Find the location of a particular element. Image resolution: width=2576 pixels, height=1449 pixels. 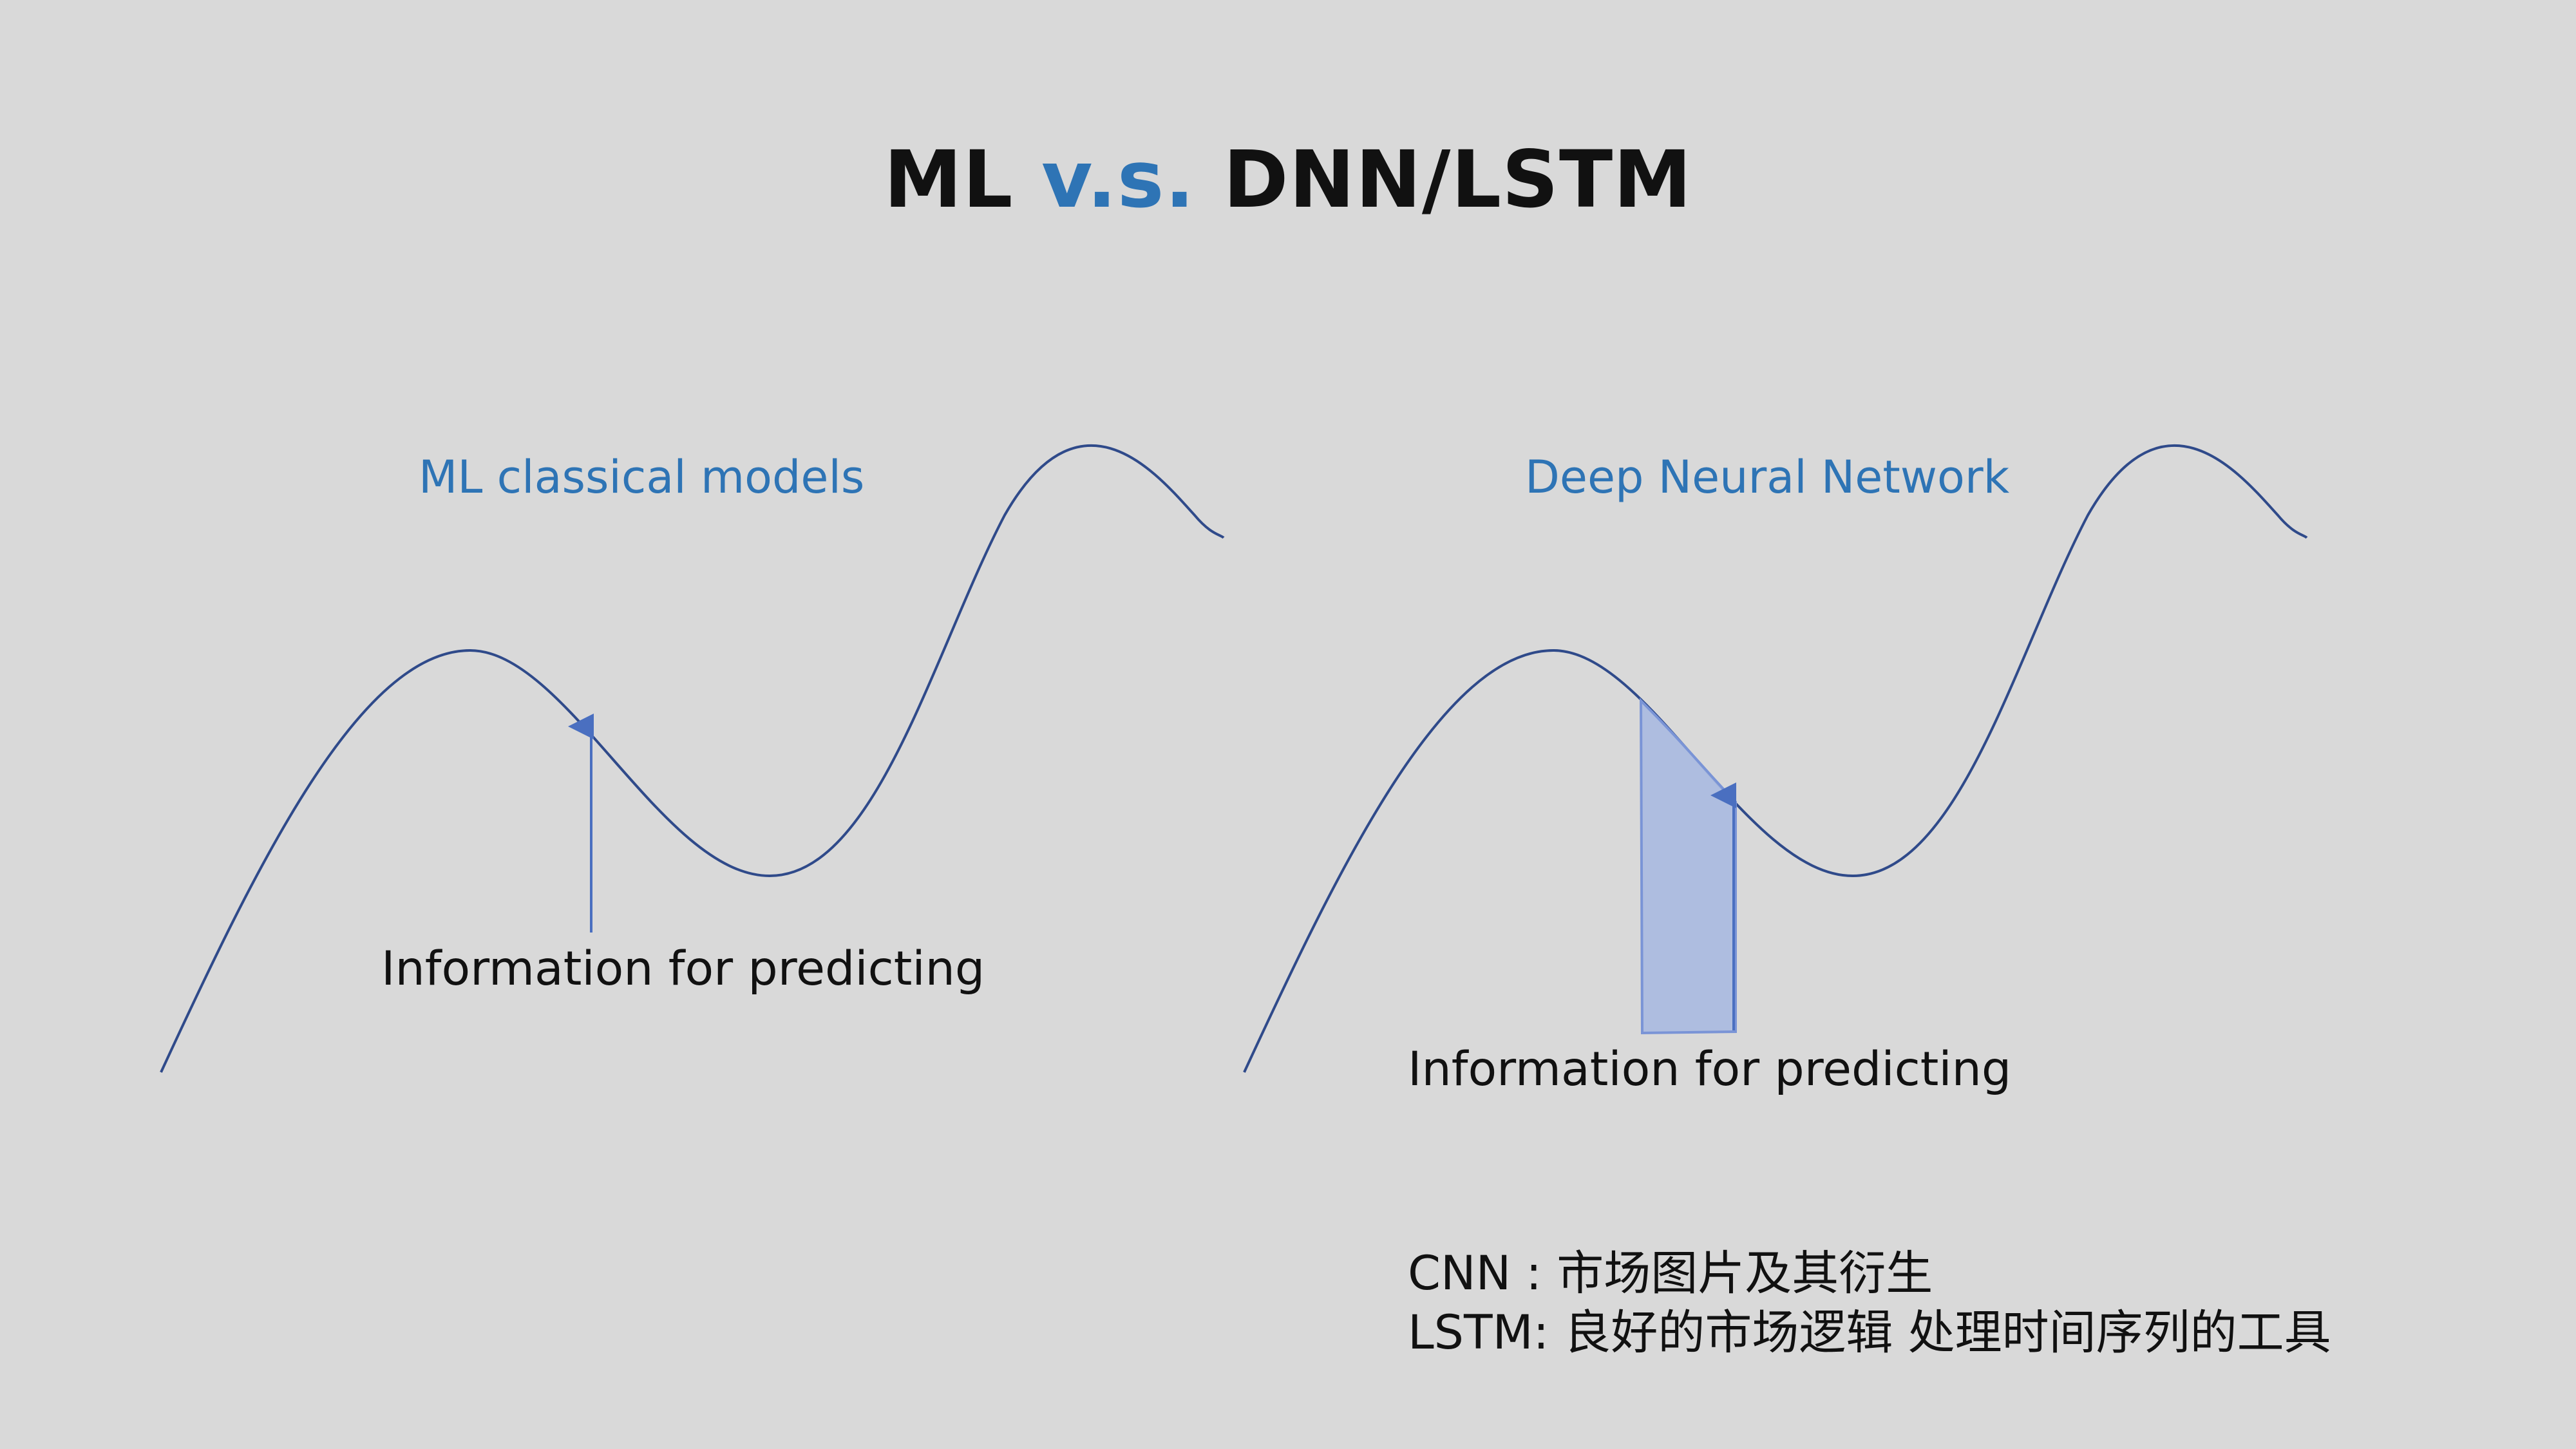

model-notes: CNN : 市场图片及其衍生 LSTM: 良好的市场逻辑 处理时间序列的工具 is located at coordinates (1869, 1303).